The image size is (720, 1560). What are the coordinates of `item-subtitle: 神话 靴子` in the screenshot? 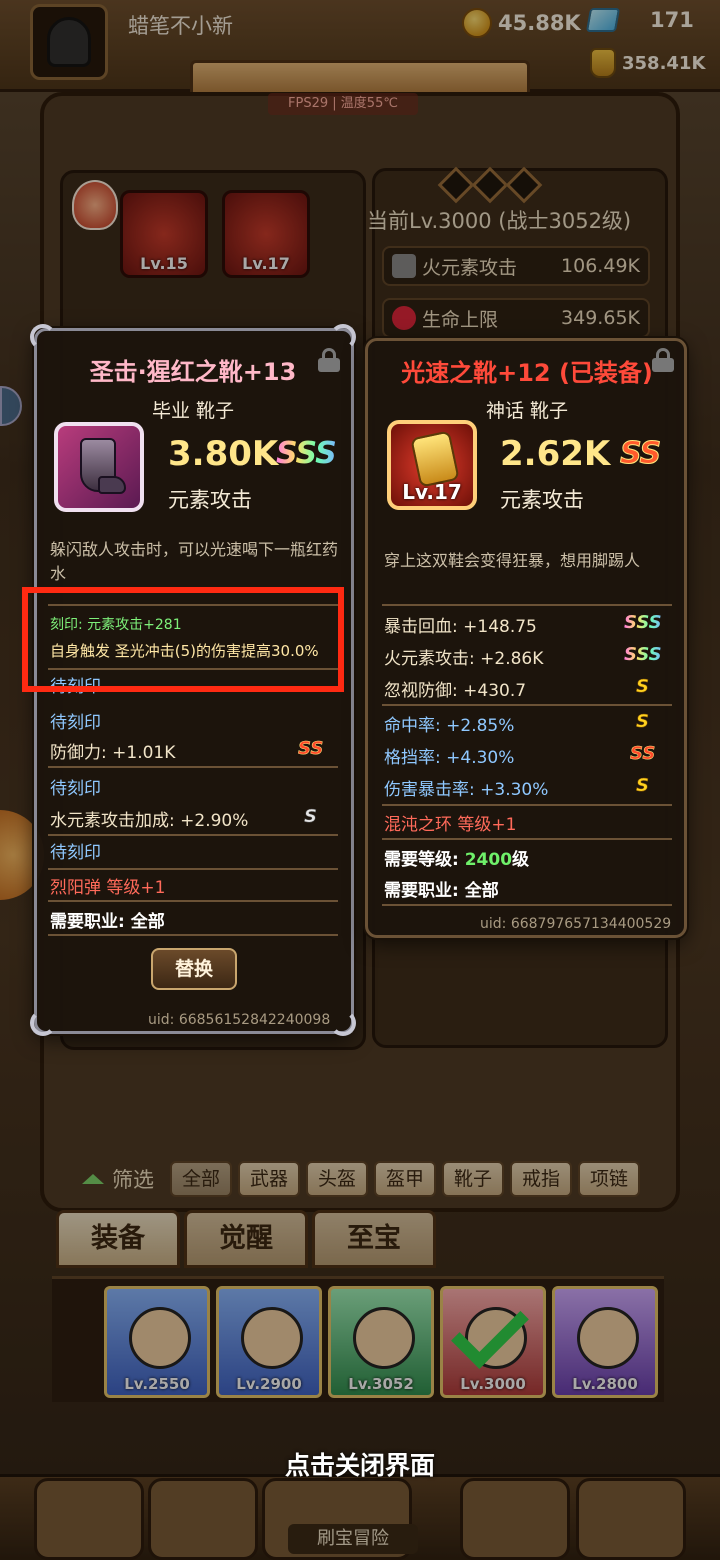 It's located at (527, 411).